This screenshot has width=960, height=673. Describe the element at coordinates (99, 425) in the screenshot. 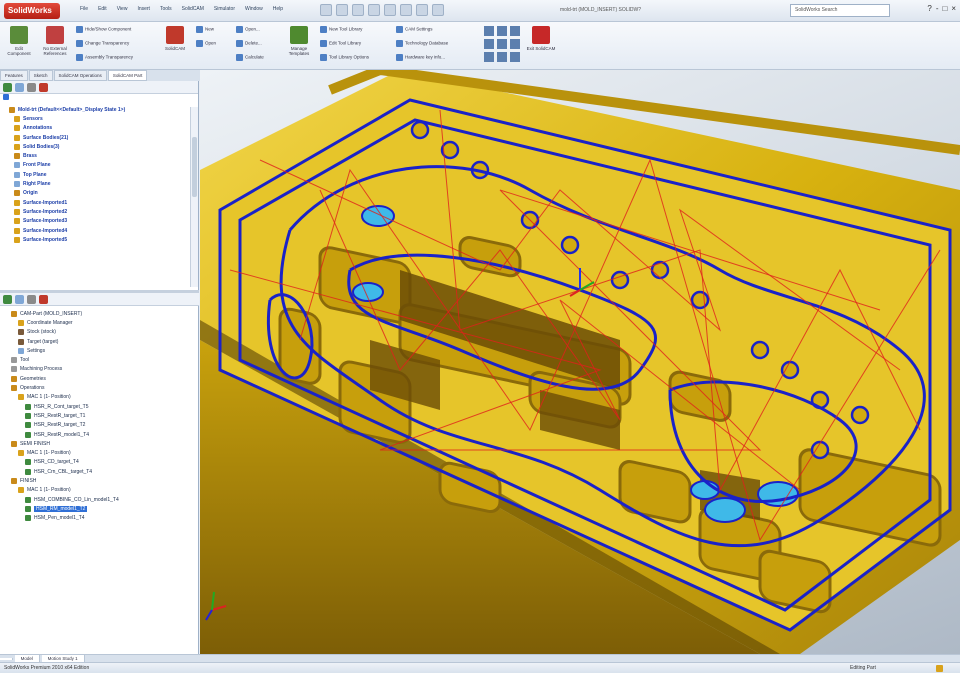

I see `tree-node: HSR_RestR_target_T2` at that location.